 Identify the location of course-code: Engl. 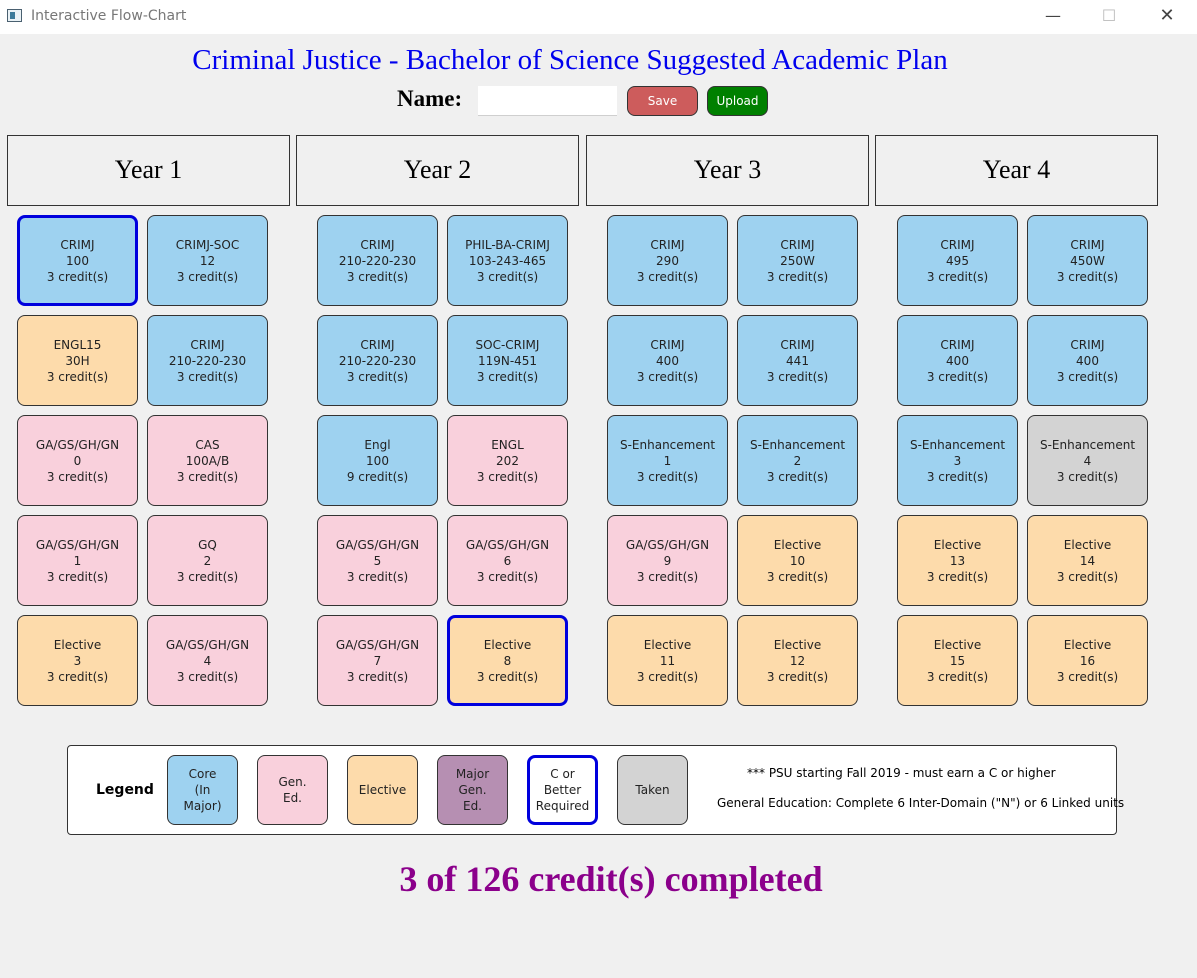
(377, 444).